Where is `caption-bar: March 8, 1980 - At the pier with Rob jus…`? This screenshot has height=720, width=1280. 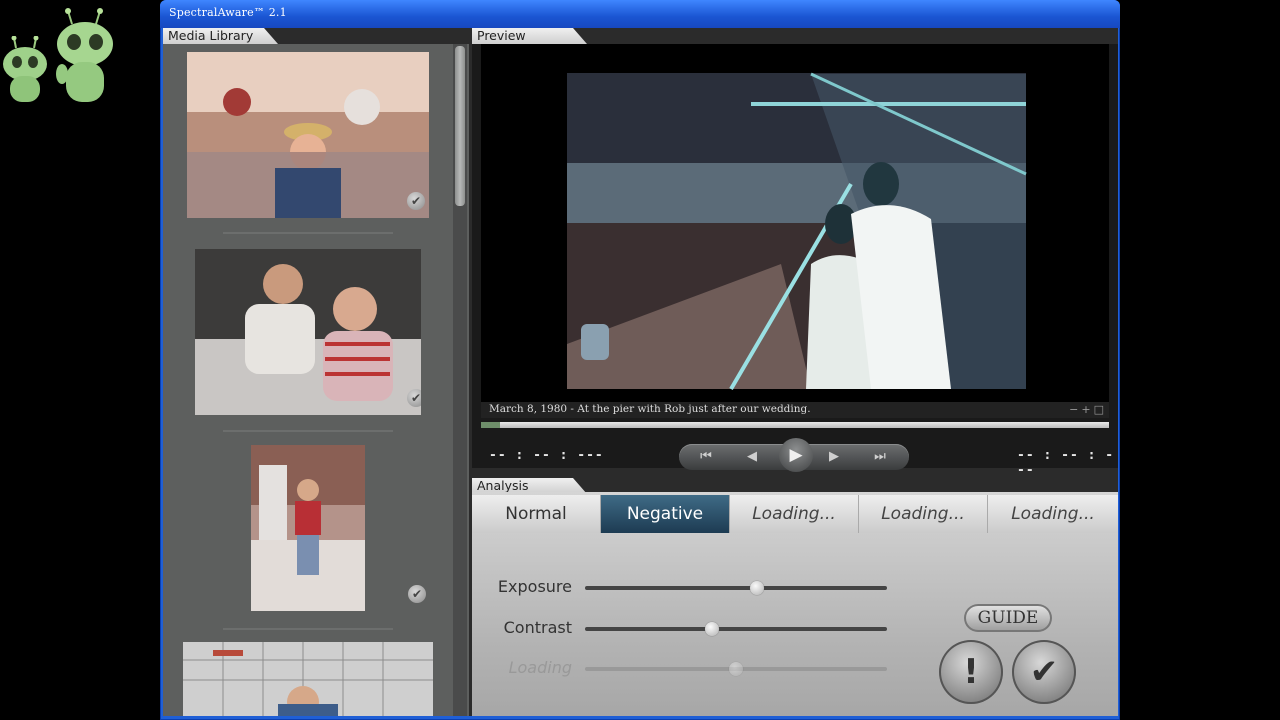
caption-bar: March 8, 1980 - At the pier with Rob jus… is located at coordinates (795, 410).